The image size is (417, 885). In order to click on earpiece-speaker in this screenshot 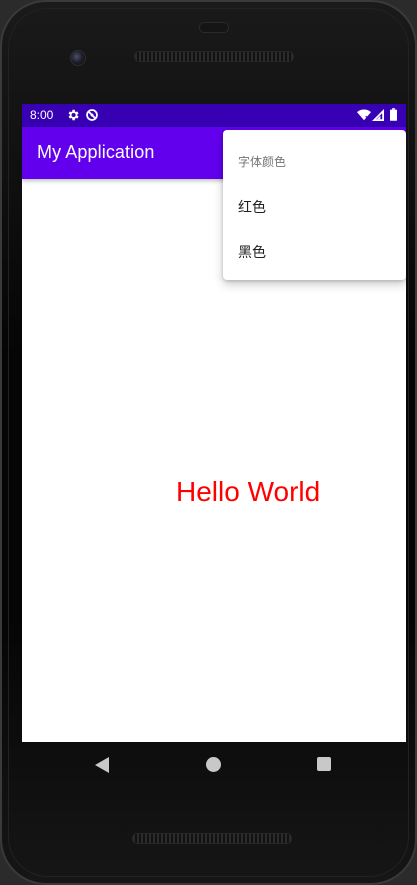, I will do `click(214, 56)`.